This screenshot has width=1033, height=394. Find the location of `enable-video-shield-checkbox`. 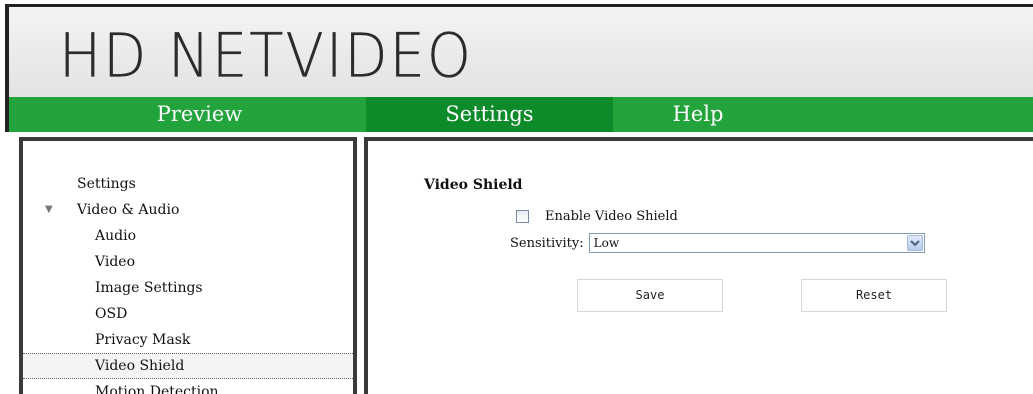

enable-video-shield-checkbox is located at coordinates (522, 216).